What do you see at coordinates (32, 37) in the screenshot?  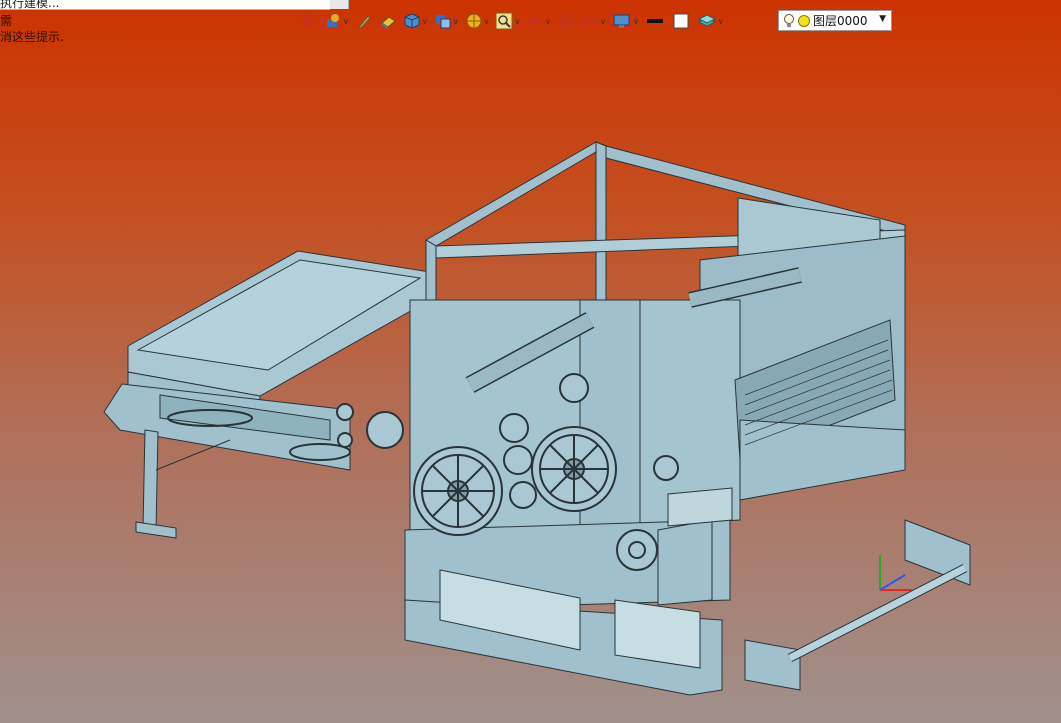 I see `hint-line-2: 消这些提示.` at bounding box center [32, 37].